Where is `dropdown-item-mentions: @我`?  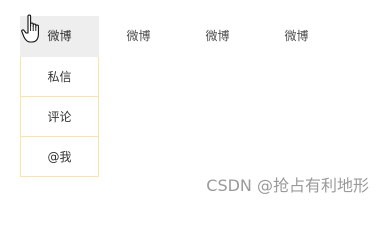
dropdown-item-mentions: @我 is located at coordinates (59, 156).